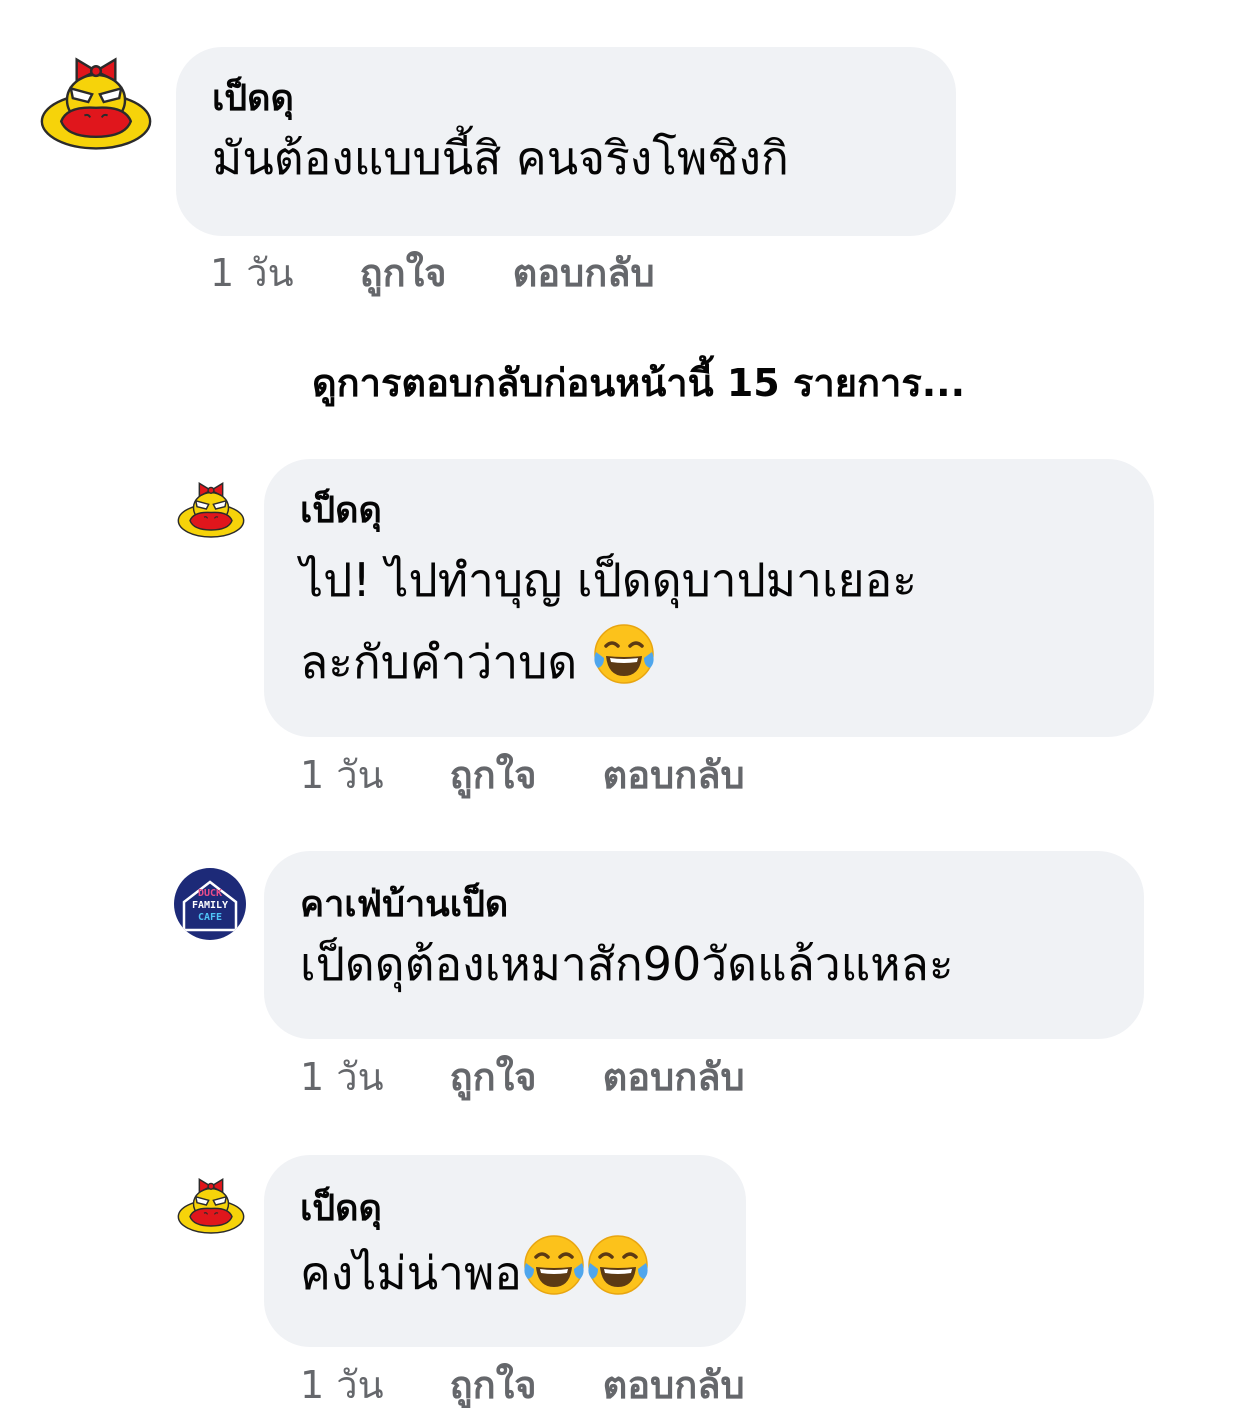  I want to click on comment-text: มันต้องแบบนี้สิ คนจริงโพชิงกิ, so click(566, 158).